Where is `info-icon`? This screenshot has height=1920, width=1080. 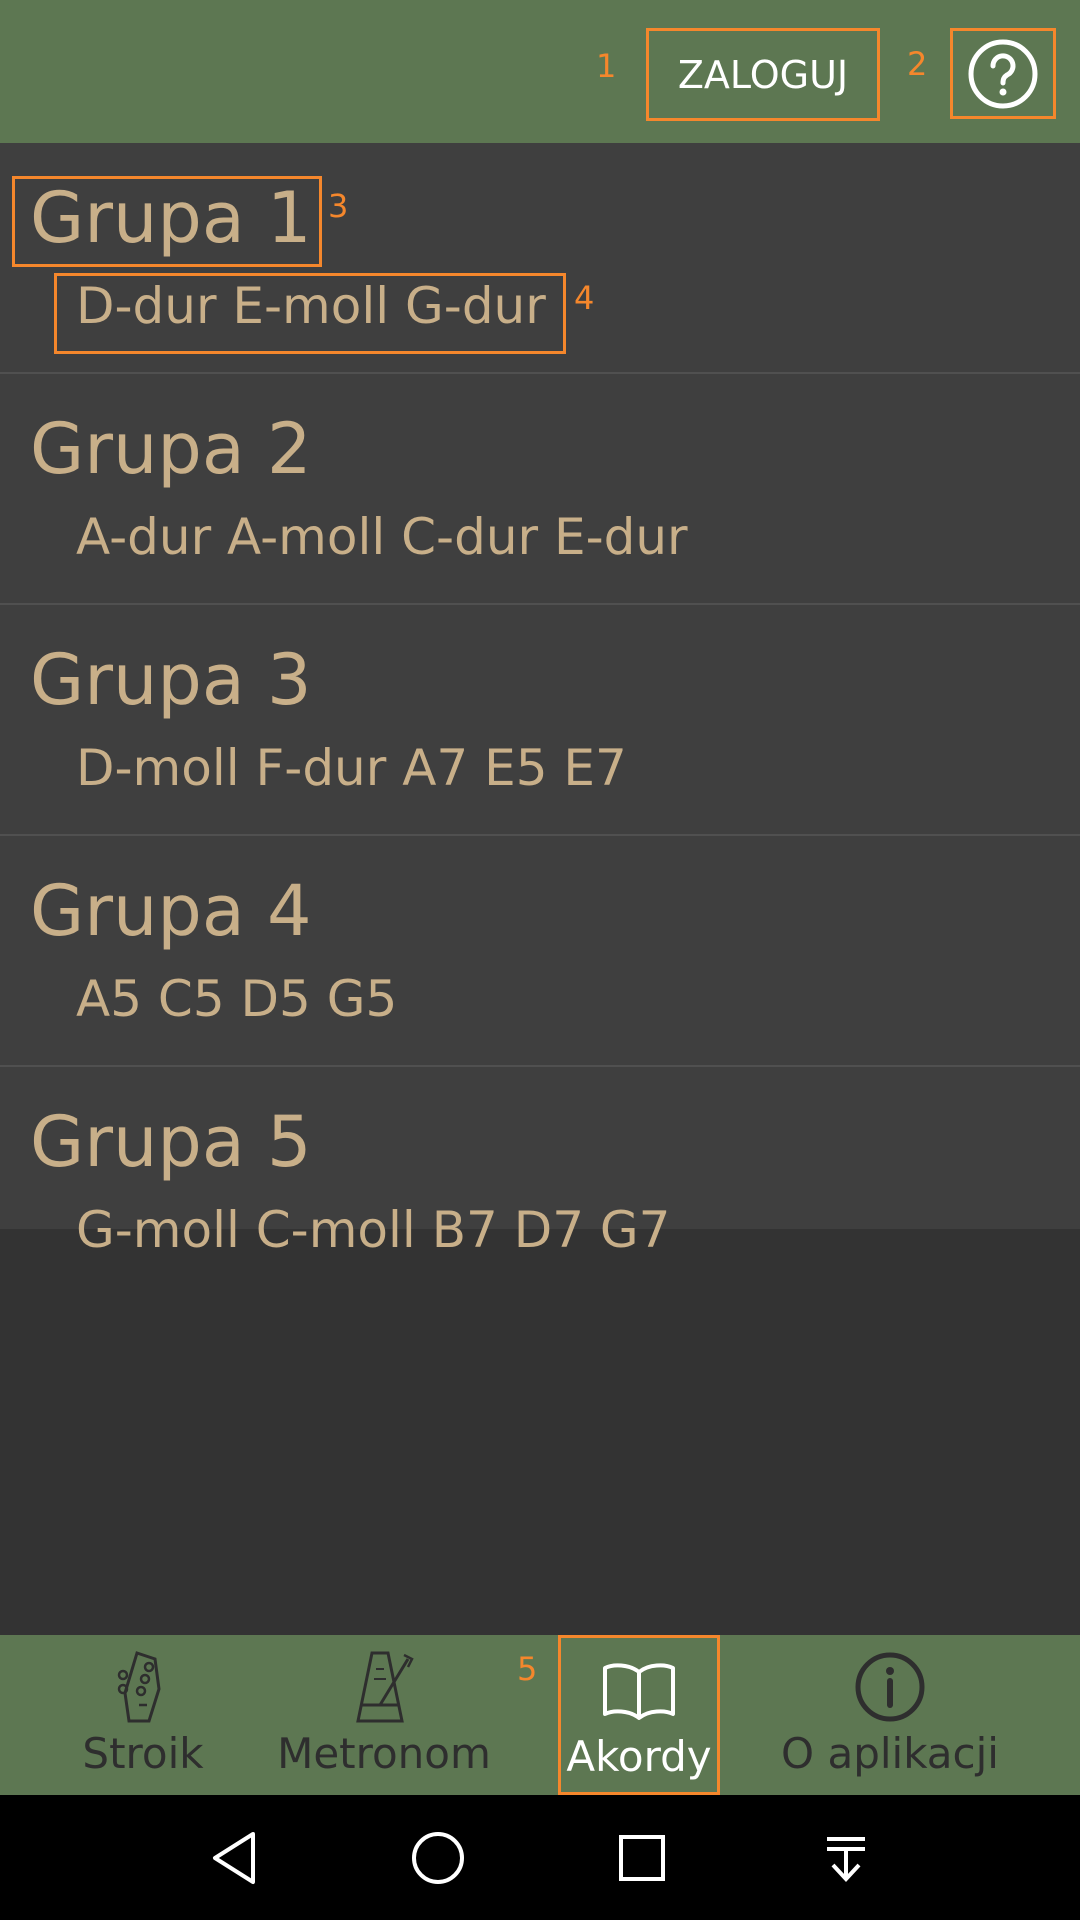
info-icon is located at coordinates (890, 1687).